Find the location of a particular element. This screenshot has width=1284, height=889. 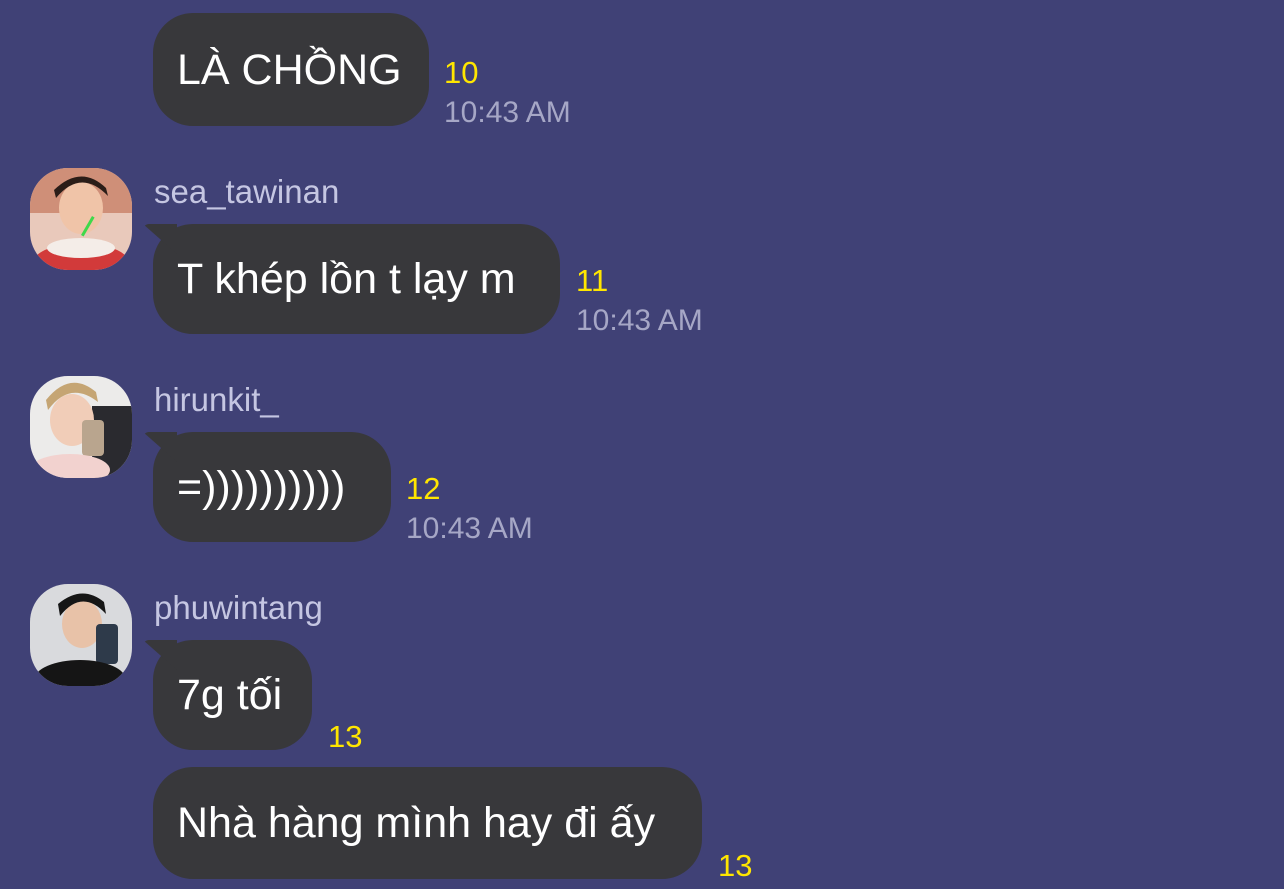

message-text: T khép lồn t lạy m is located at coordinates (346, 279).